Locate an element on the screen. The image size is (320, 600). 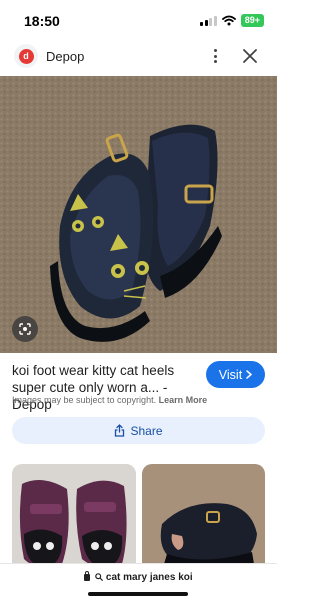
chevron-right-icon is located at coordinates (249, 374).